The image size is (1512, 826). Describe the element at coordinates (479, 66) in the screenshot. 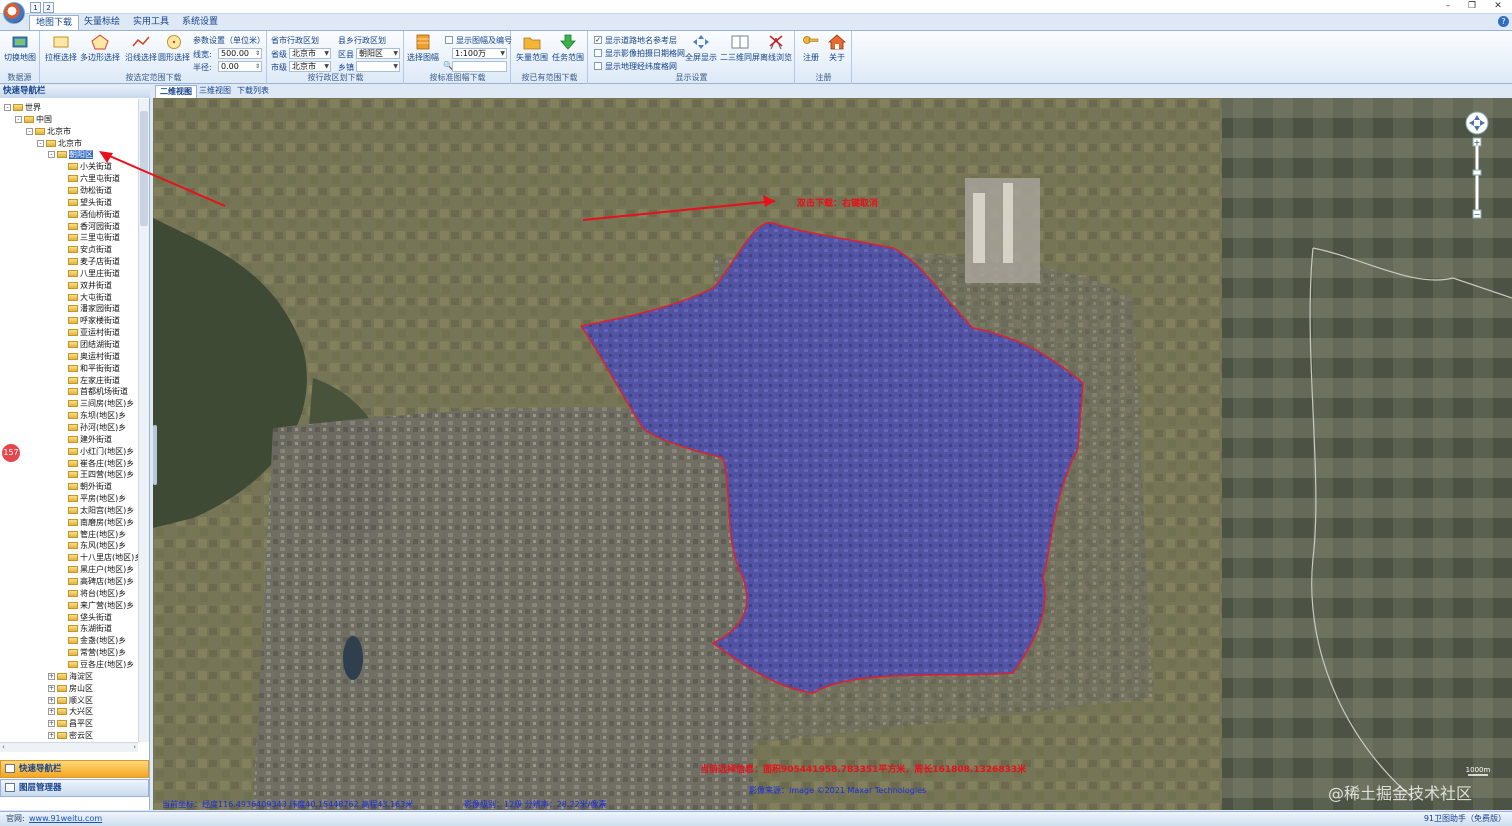

I see `sheet-search-input` at that location.